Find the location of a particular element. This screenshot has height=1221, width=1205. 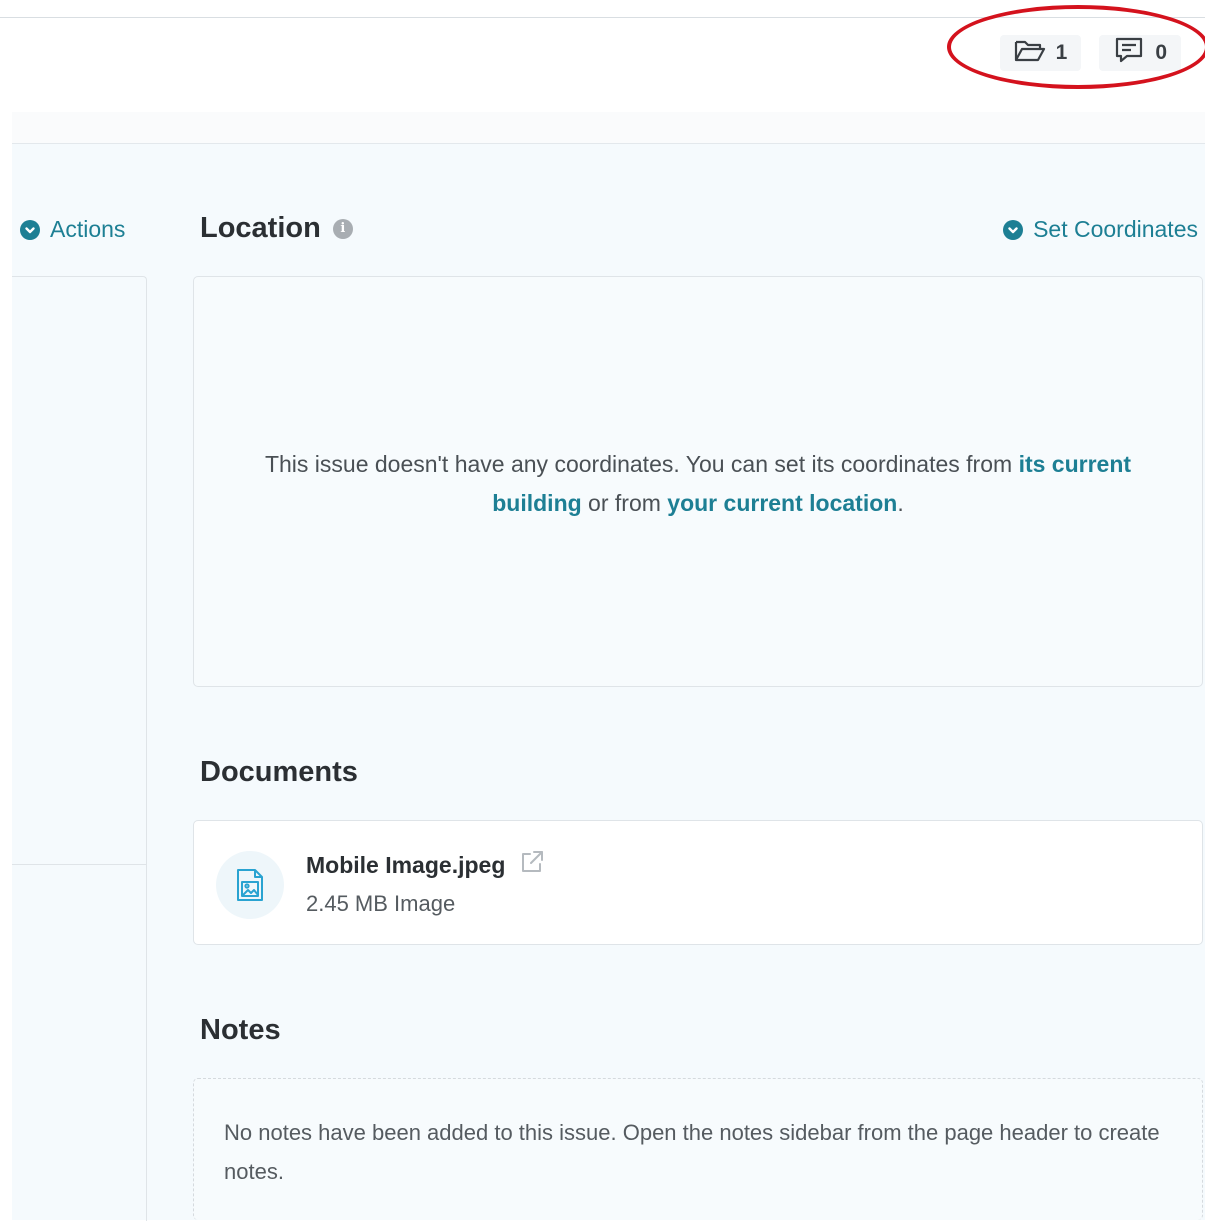

image-file-icon is located at coordinates (250, 885).